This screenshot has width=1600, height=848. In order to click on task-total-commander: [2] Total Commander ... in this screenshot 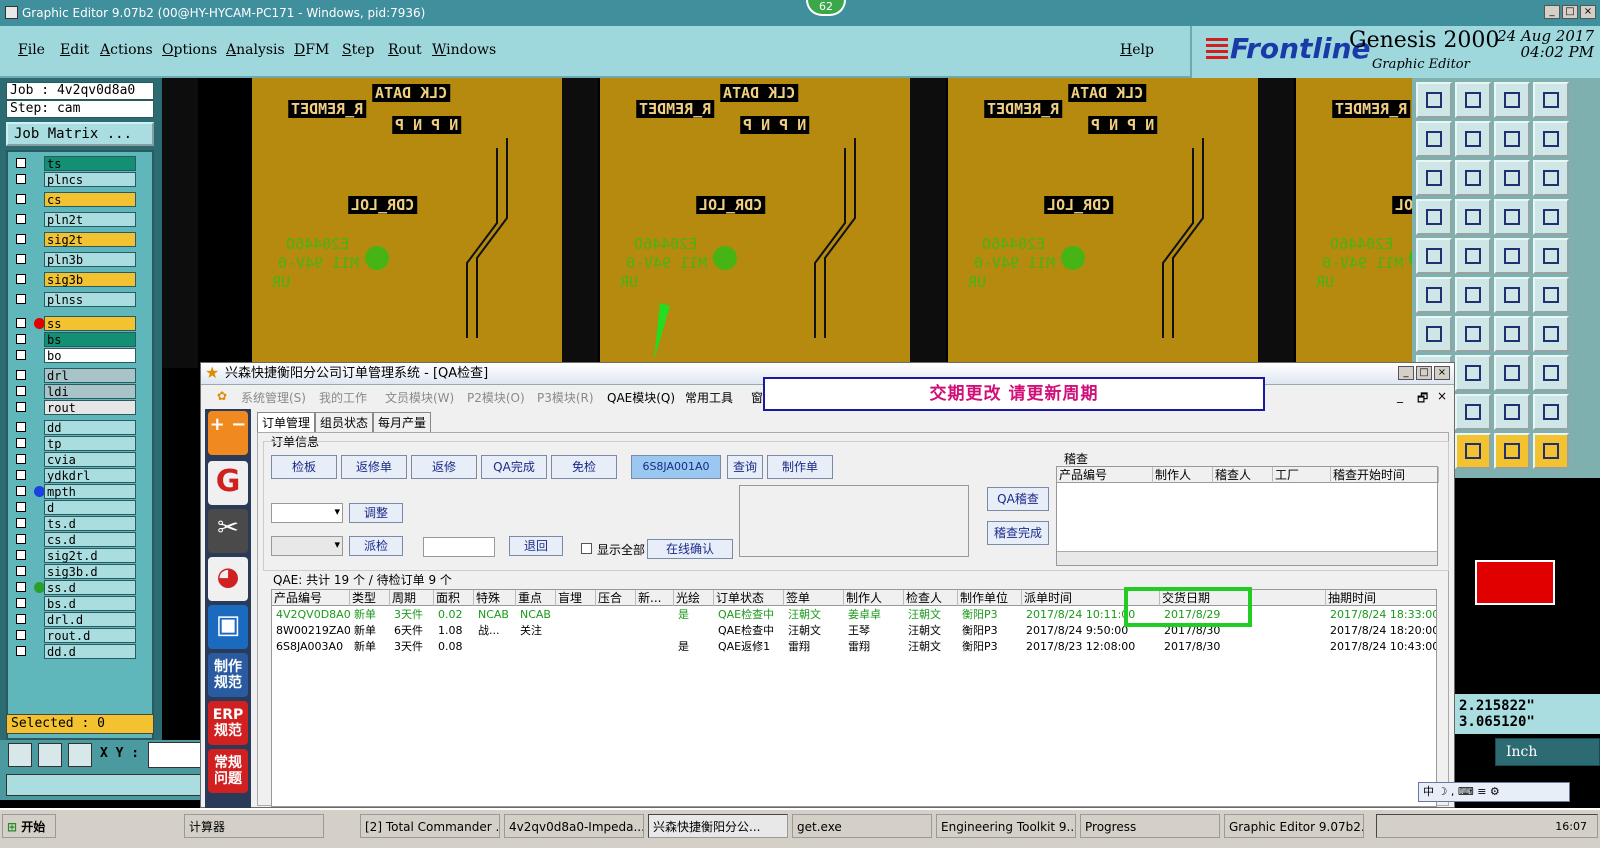, I will do `click(430, 826)`.